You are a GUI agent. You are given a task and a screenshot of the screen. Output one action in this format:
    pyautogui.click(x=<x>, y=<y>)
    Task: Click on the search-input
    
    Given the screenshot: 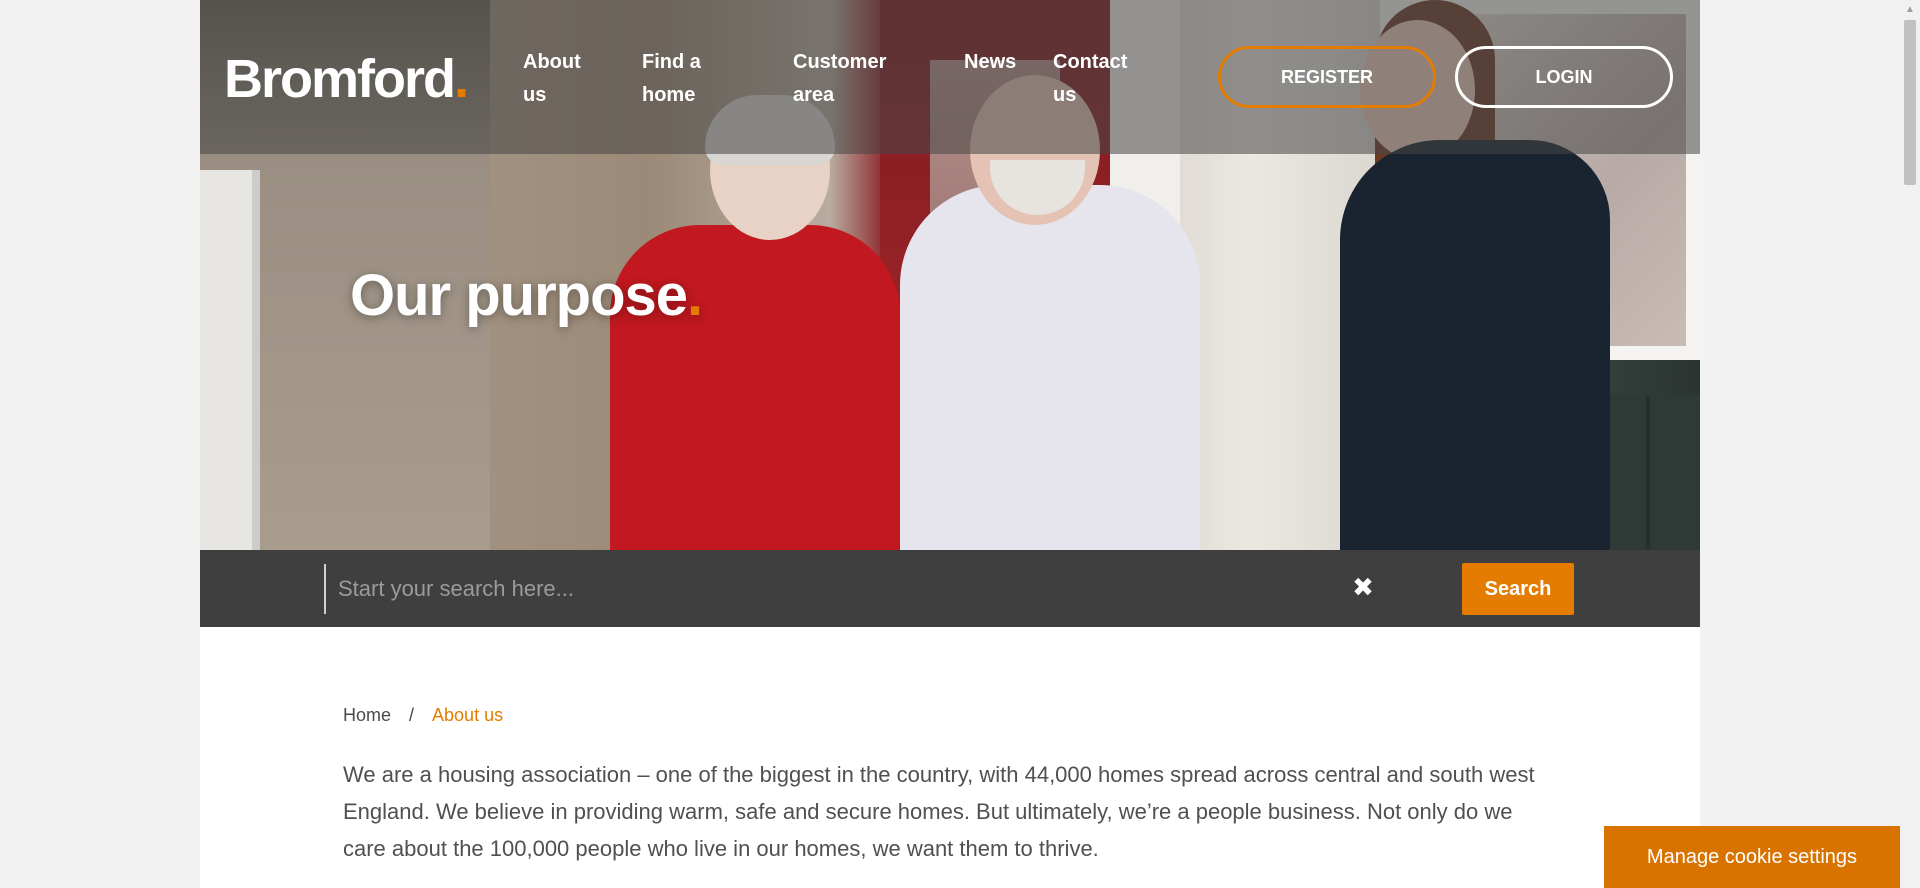 What is the action you would take?
    pyautogui.click(x=849, y=589)
    